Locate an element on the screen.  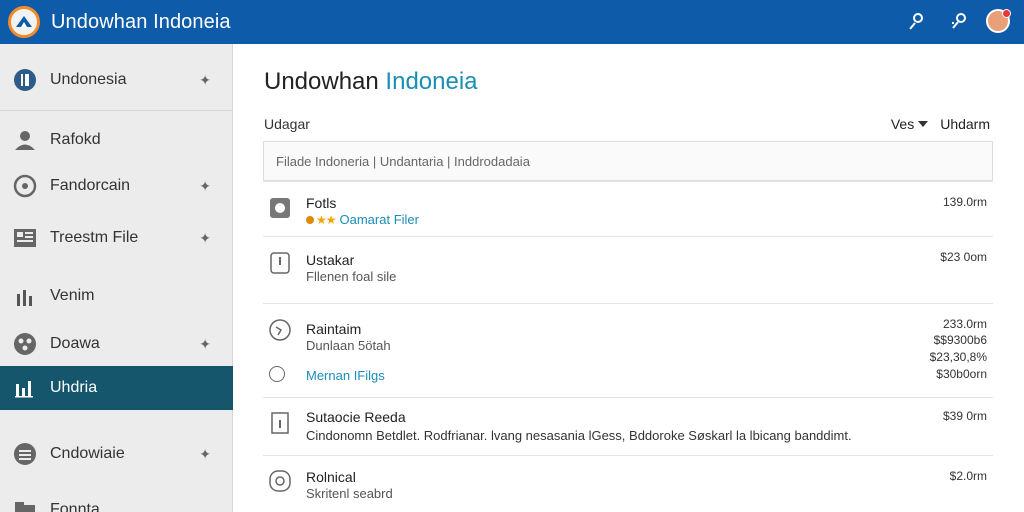
item-subtitle: ★★ Oamarat Filer is located at coordinates (362, 219).